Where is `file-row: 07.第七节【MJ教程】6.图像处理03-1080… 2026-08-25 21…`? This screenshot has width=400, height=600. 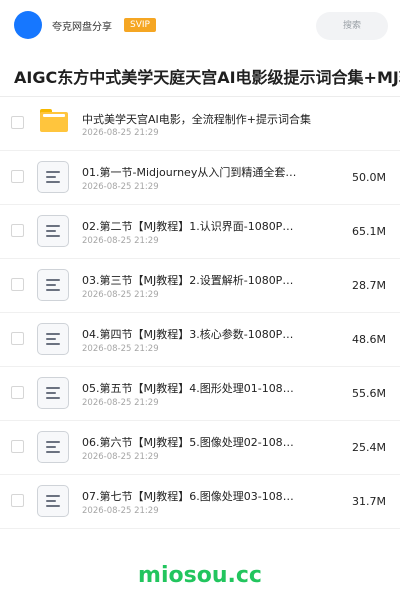 file-row: 07.第七节【MJ教程】6.图像处理03-1080… 2026-08-25 21… is located at coordinates (200, 502).